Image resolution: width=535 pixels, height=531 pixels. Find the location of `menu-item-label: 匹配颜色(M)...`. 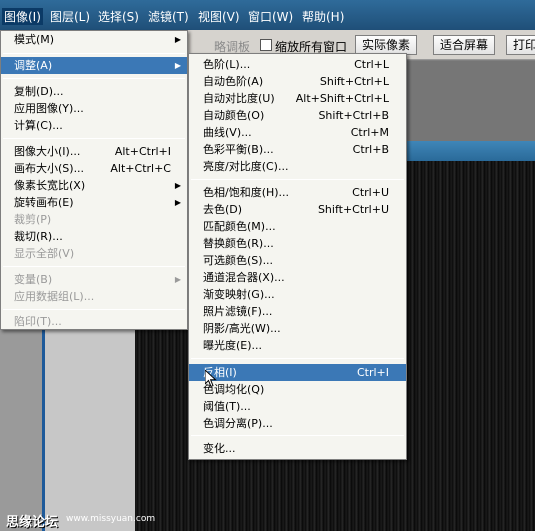

menu-item-label: 匹配颜色(M)... is located at coordinates (239, 226).